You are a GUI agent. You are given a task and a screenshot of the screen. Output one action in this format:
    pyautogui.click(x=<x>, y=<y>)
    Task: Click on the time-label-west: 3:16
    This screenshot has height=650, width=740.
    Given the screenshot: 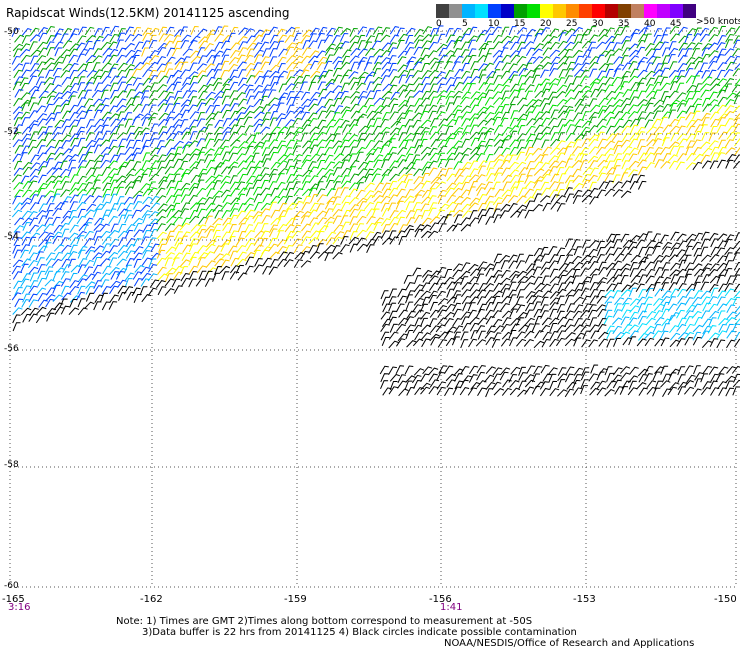 What is the action you would take?
    pyautogui.click(x=19, y=607)
    